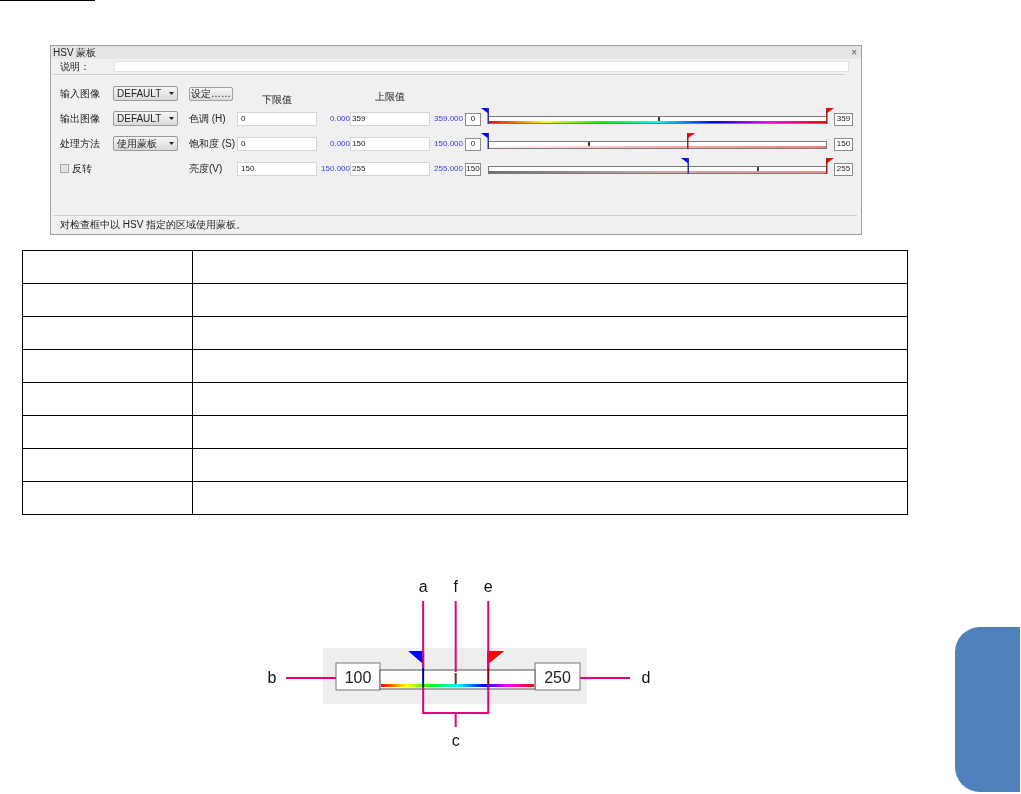 Image resolution: width=1021 pixels, height=794 pixels. Describe the element at coordinates (82, 168) in the screenshot. I see `checkbox-label: 反转` at that location.